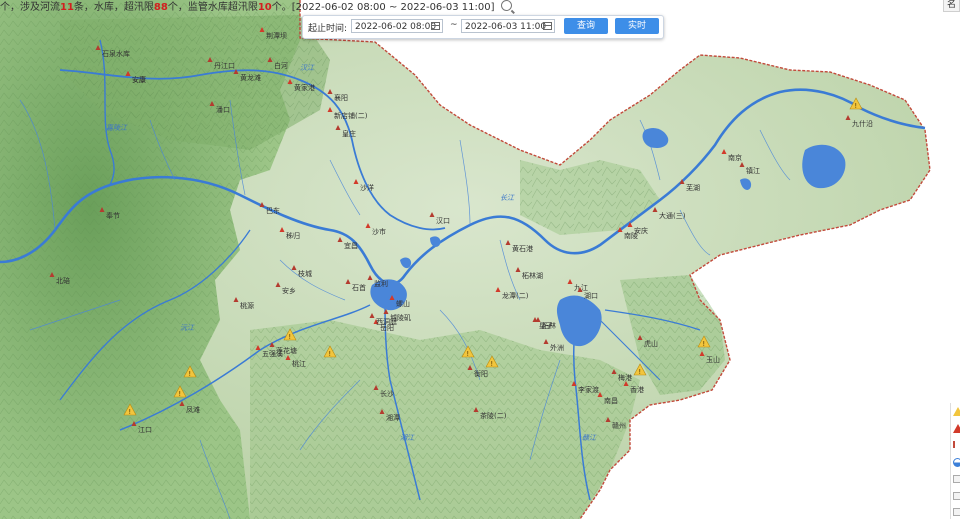 Image resolution: width=960 pixels, height=519 pixels. Describe the element at coordinates (328, 29) in the screenshot. I see `time-range-label: 起止时间:` at that location.